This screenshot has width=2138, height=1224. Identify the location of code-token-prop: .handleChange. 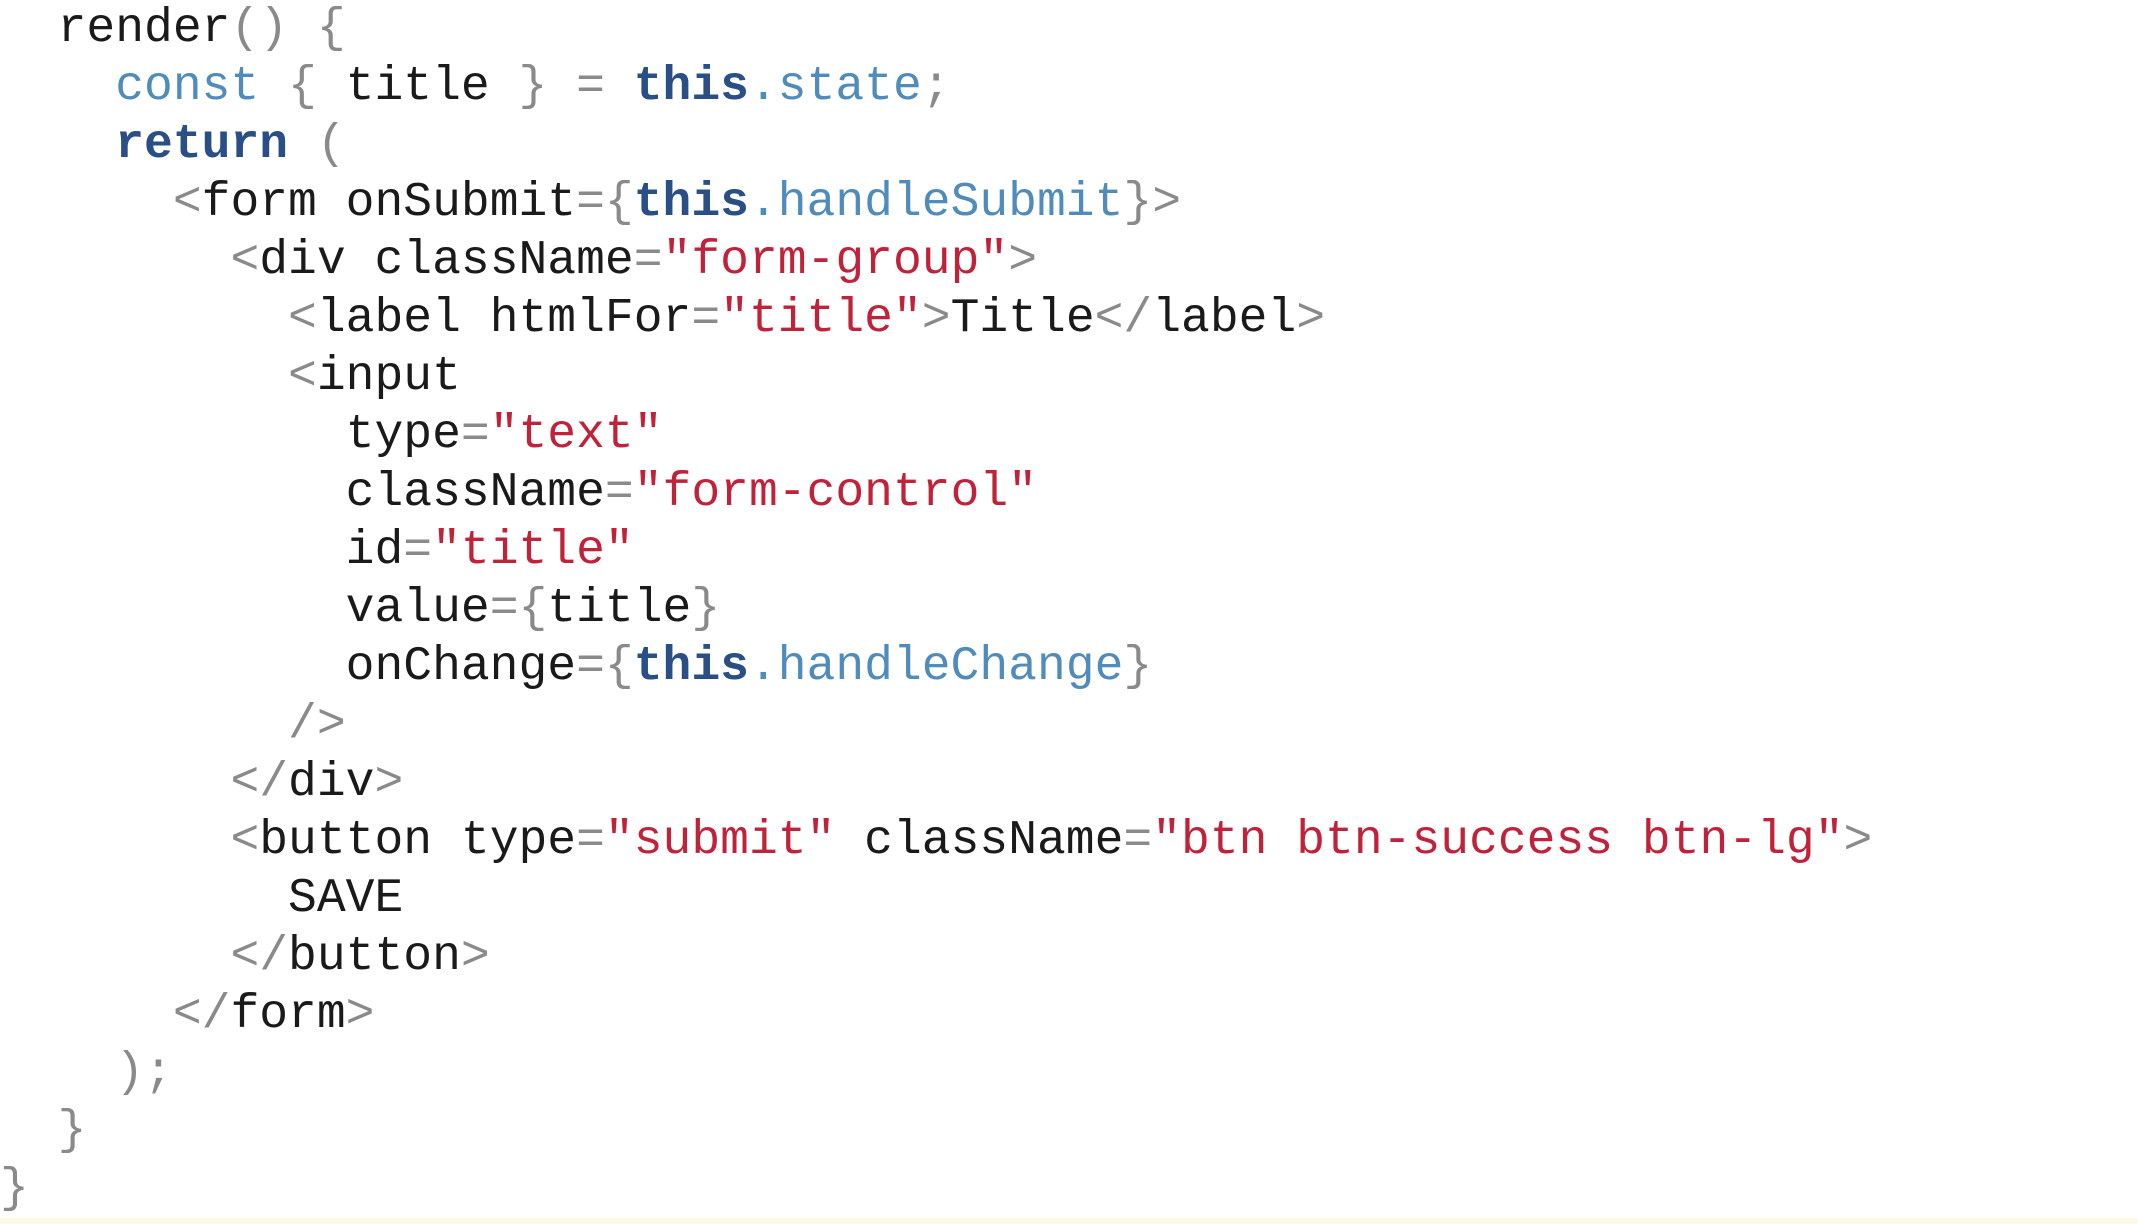
(936, 667).